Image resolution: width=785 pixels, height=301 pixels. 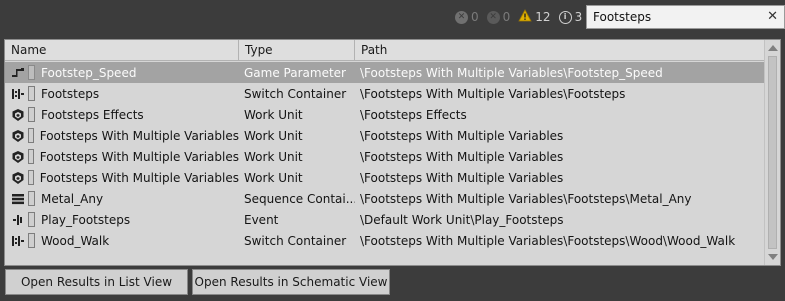 I want to click on type-cell: Event, so click(x=261, y=219).